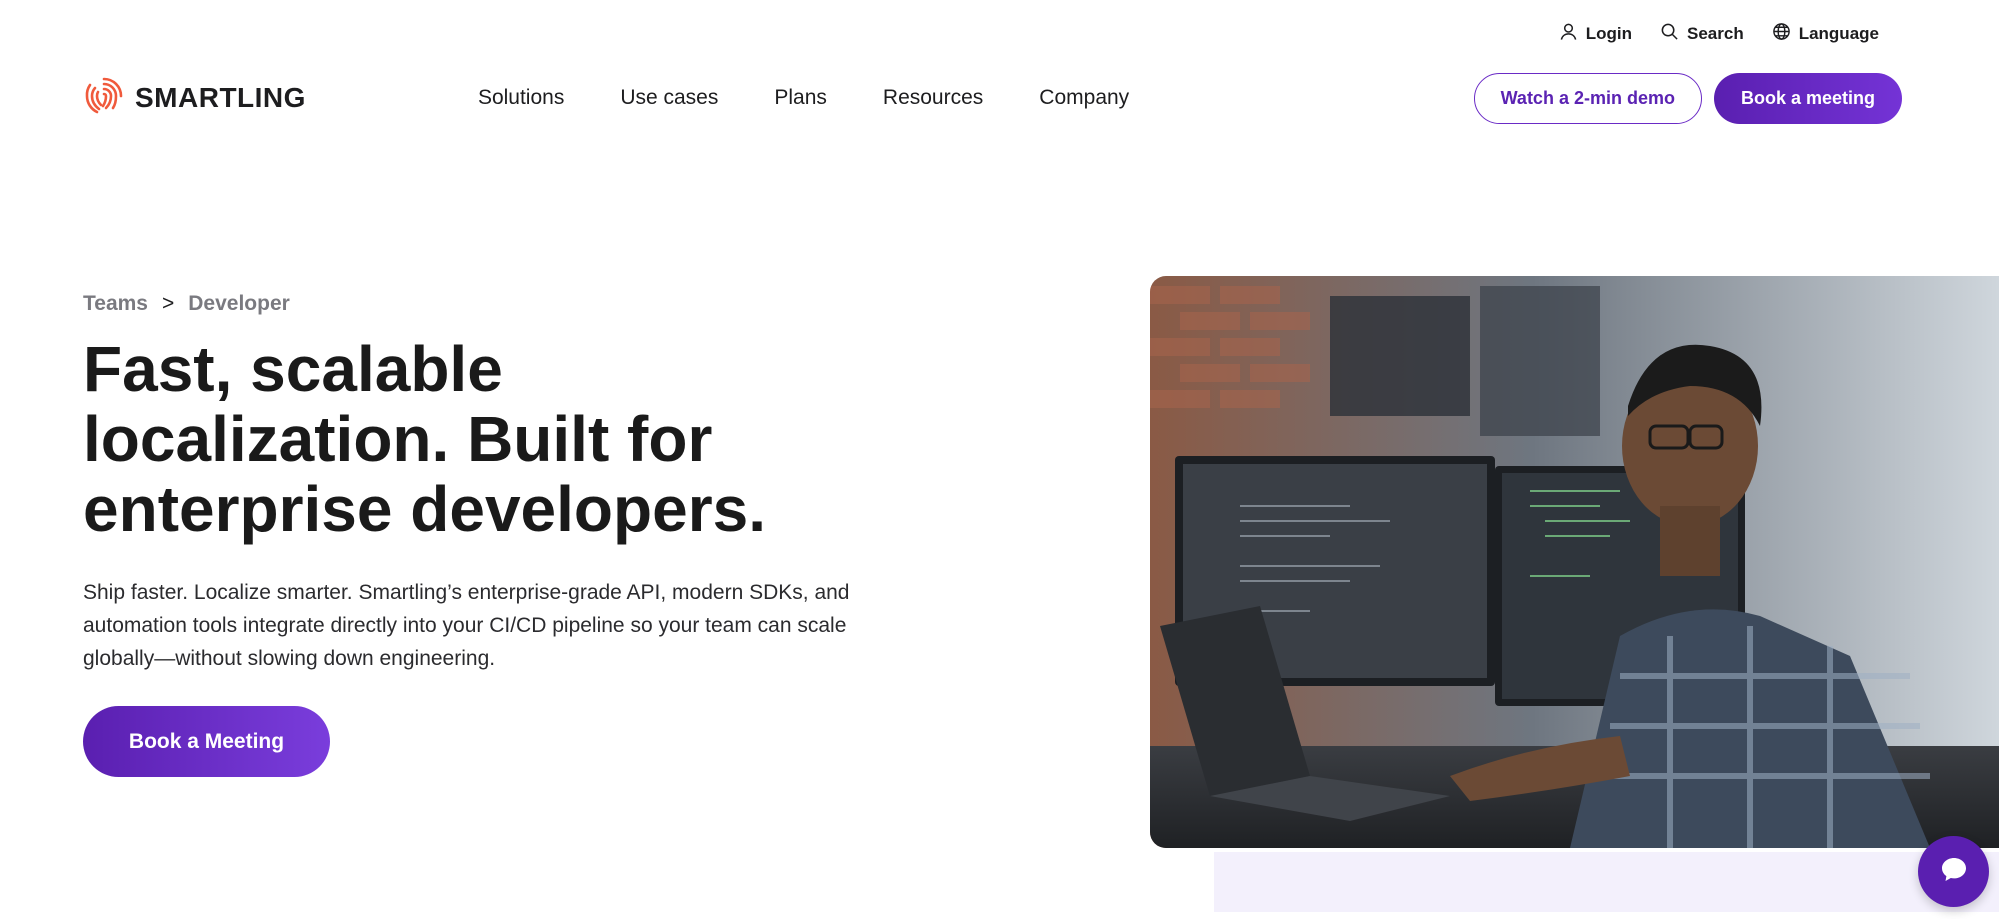 The width and height of the screenshot is (1999, 919). Describe the element at coordinates (669, 98) in the screenshot. I see `nav-item-use-cases: Use cases` at that location.